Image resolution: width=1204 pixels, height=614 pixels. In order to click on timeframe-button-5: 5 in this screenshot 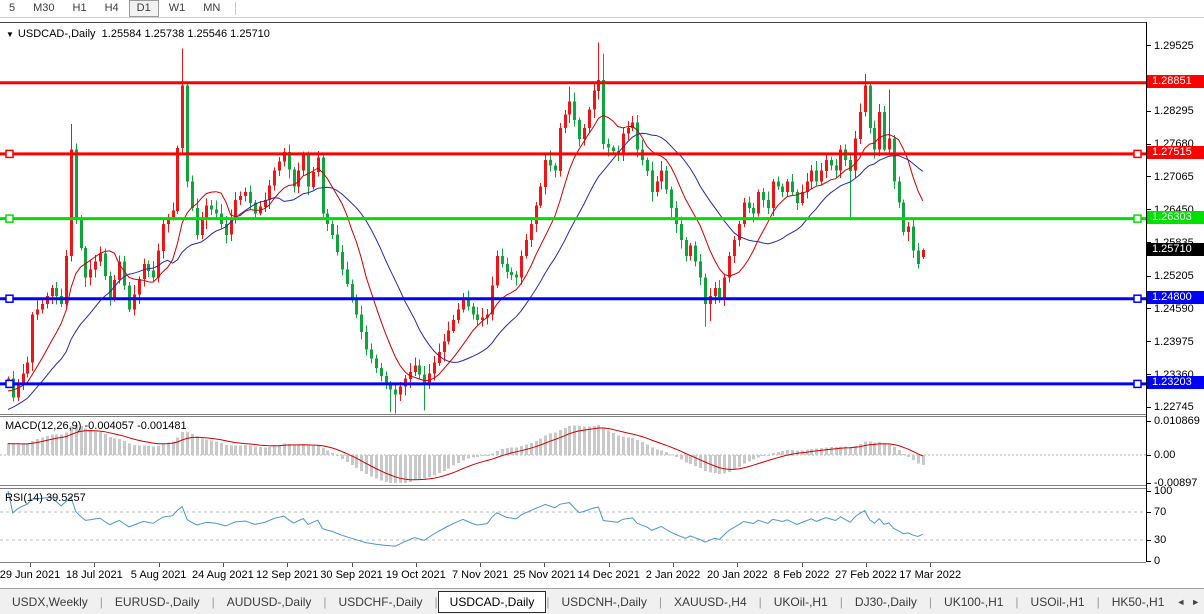, I will do `click(12, 8)`.